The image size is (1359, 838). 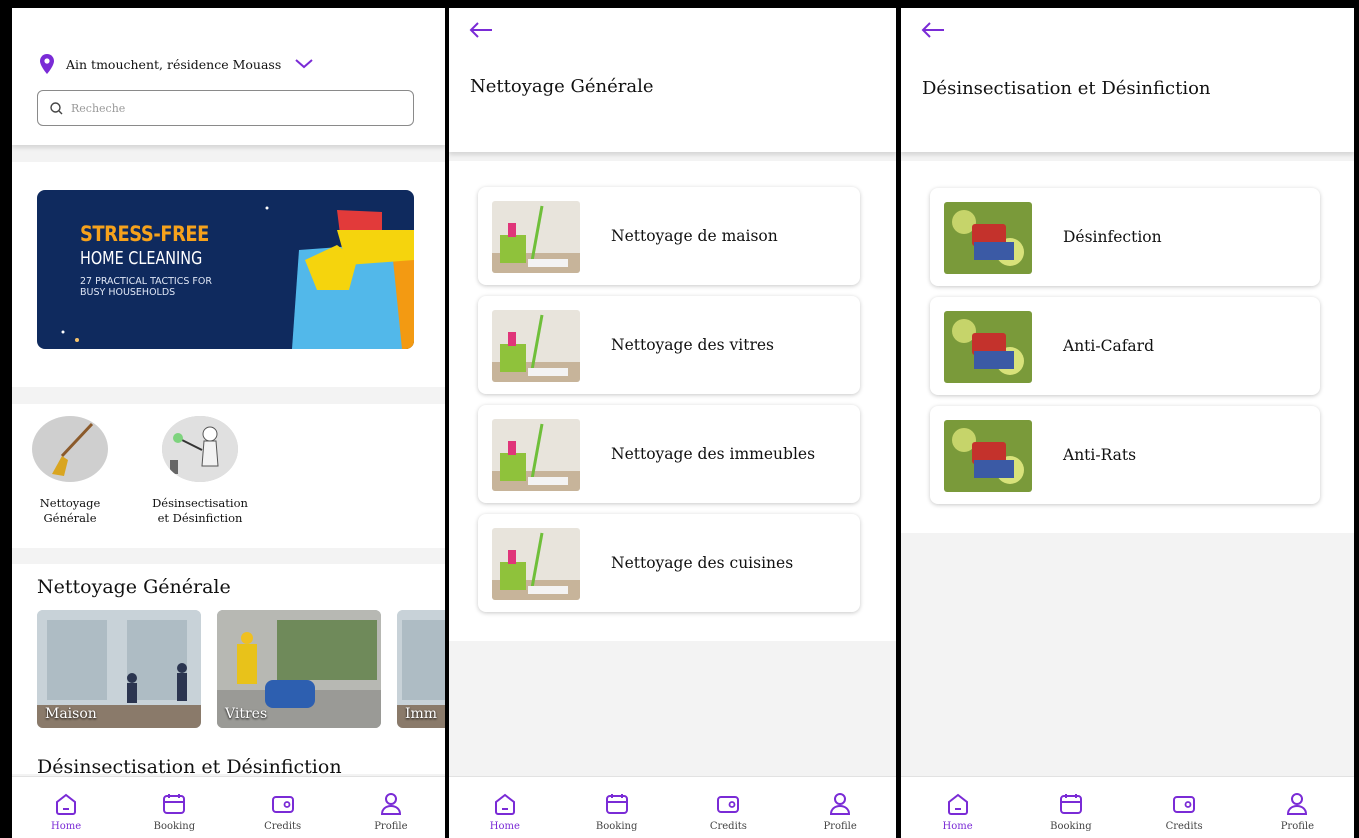 I want to click on broom-icon, so click(x=70, y=449).